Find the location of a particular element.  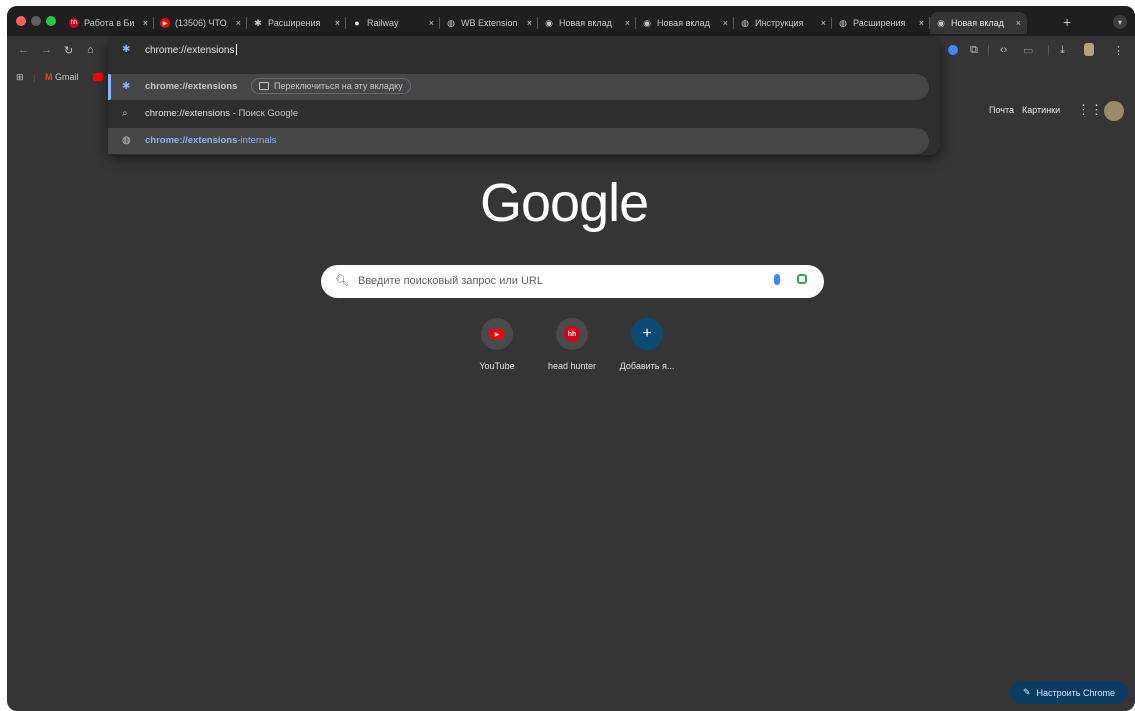

shortcut-label: head hunter is located at coordinates (572, 366).